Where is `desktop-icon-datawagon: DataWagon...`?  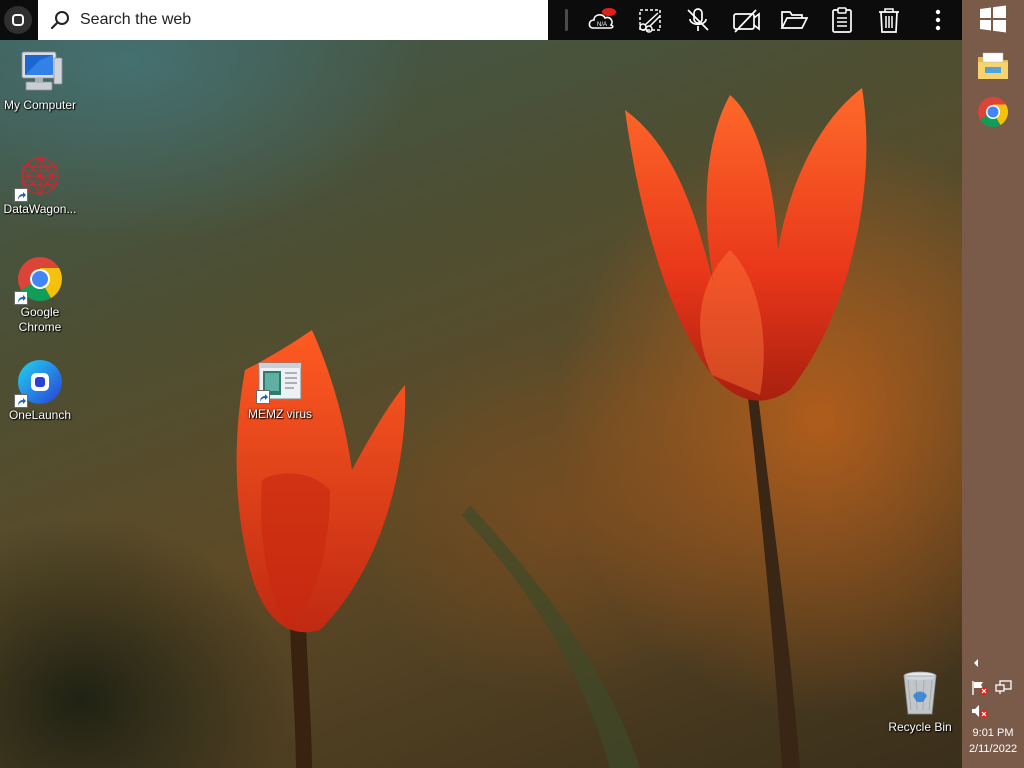
desktop-icon-datawagon: DataWagon... is located at coordinates (40, 184).